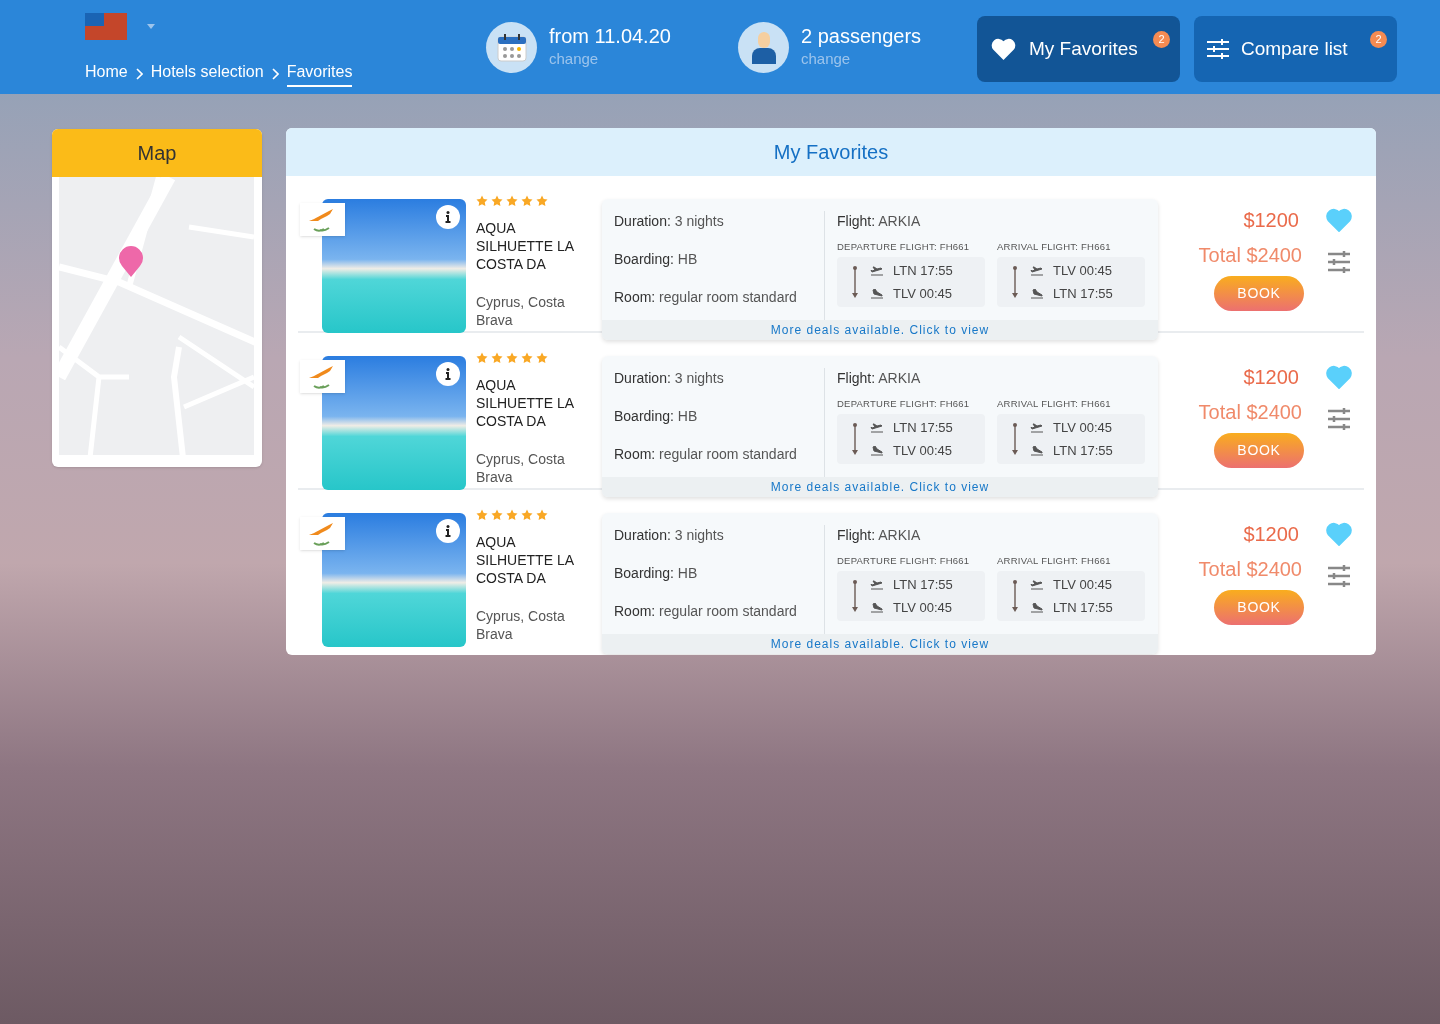  I want to click on panel-title: My Favorites, so click(831, 152).